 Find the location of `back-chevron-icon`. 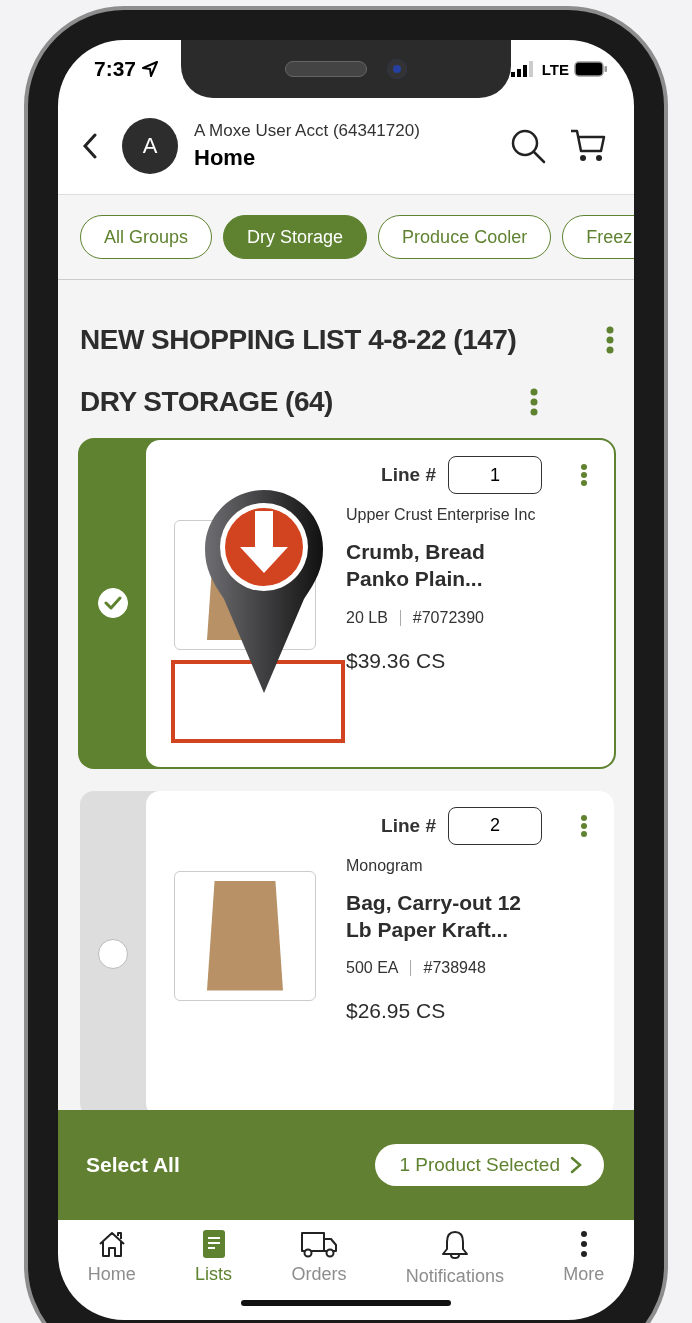

back-chevron-icon is located at coordinates (90, 146).